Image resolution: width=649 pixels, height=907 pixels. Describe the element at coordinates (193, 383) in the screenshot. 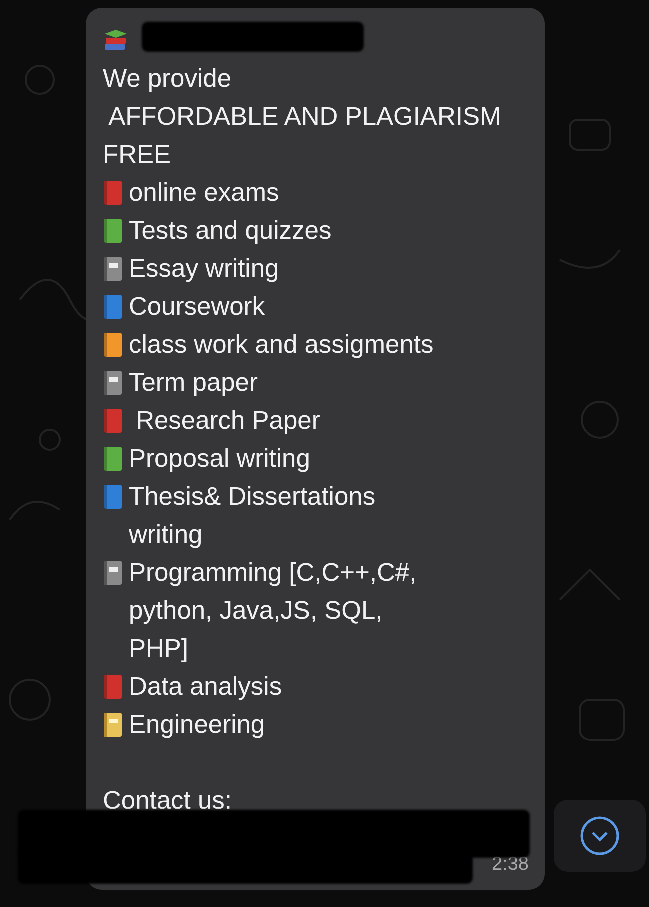

I see `service-text: Term paper` at that location.